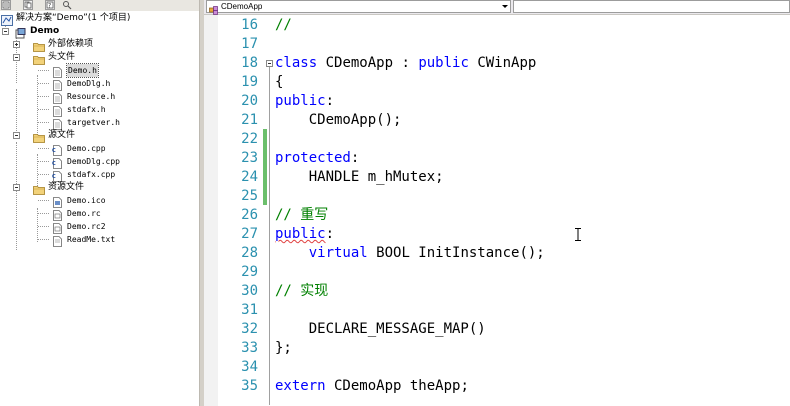 The height and width of the screenshot is (406, 790). What do you see at coordinates (497, 120) in the screenshot?
I see `code-line: 21 CDemoApp();` at bounding box center [497, 120].